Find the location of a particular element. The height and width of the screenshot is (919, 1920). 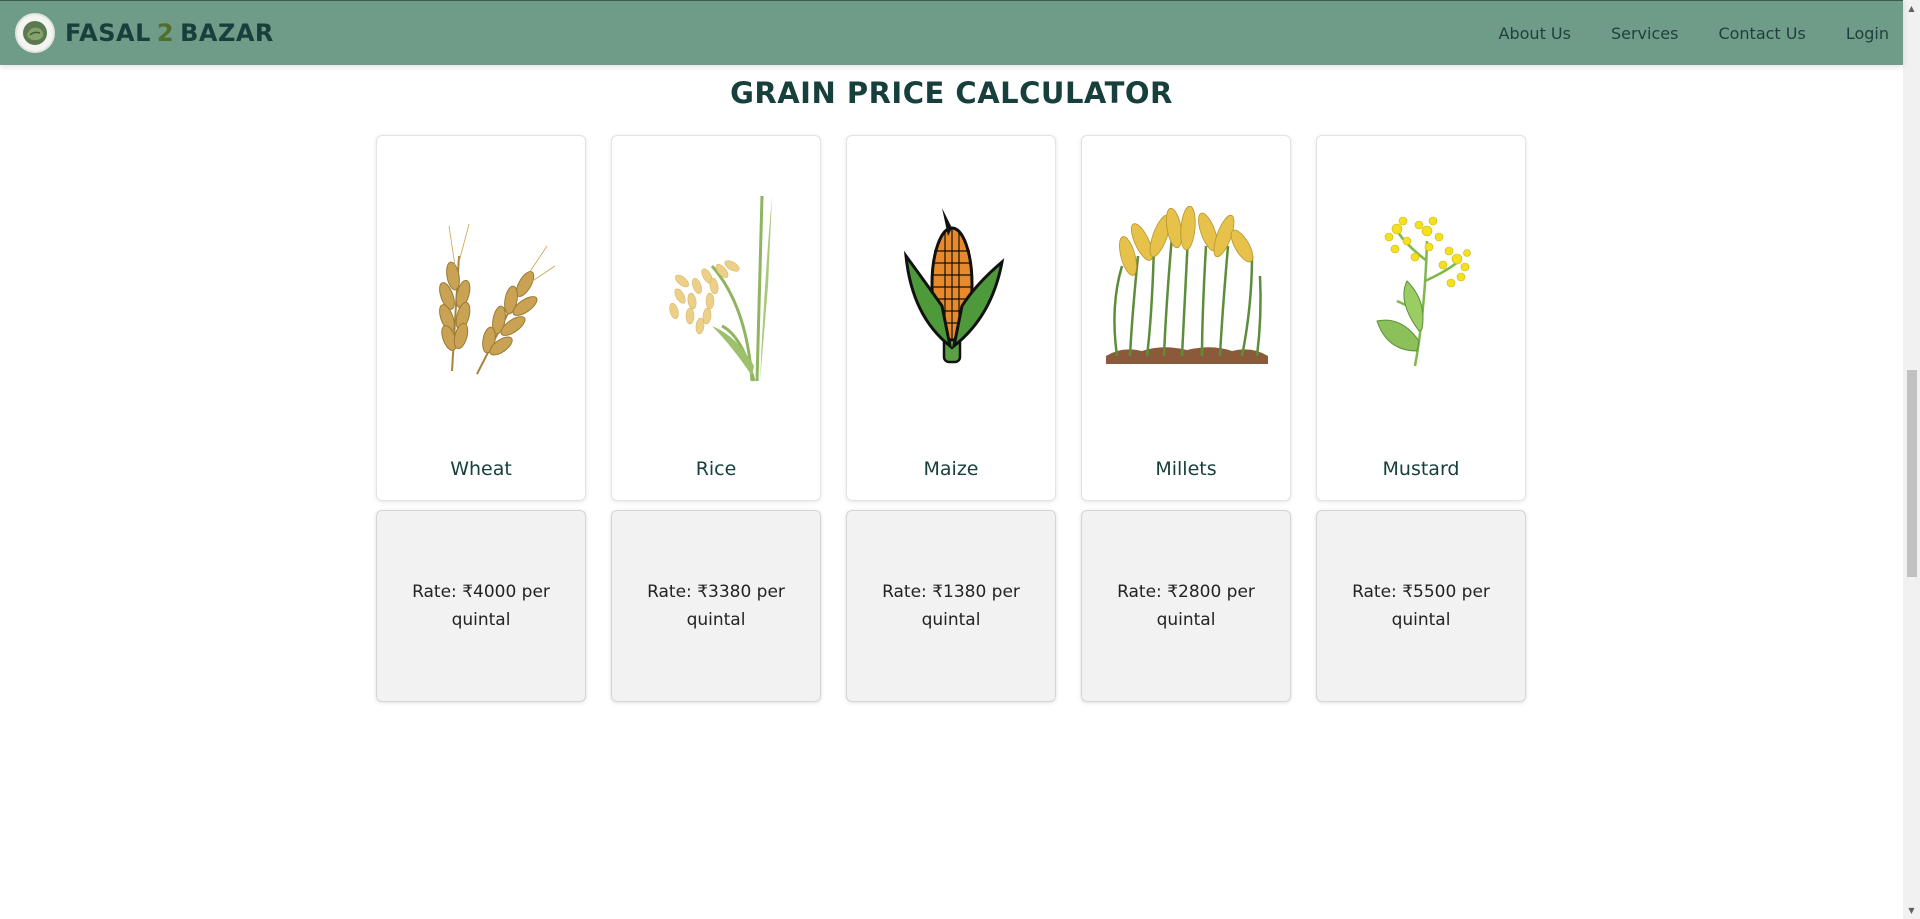

nav-link-services: Services is located at coordinates (1644, 33).